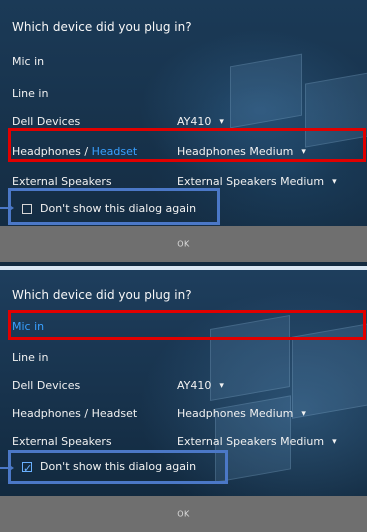  I want to click on dell-device-select: AY410 ▾, so click(200, 386).